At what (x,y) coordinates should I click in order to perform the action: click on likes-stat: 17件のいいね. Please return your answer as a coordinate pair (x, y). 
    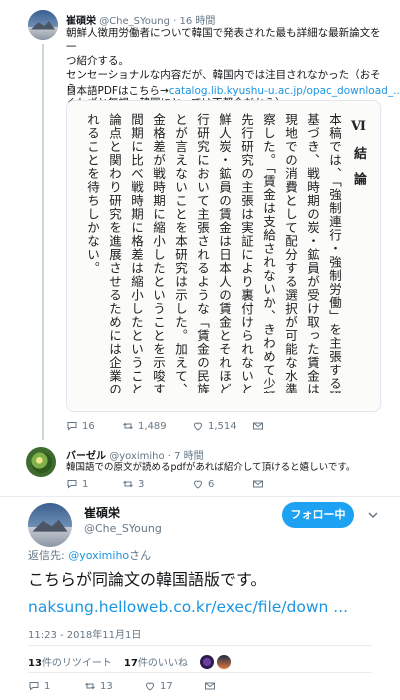
    Looking at the image, I should click on (156, 661).